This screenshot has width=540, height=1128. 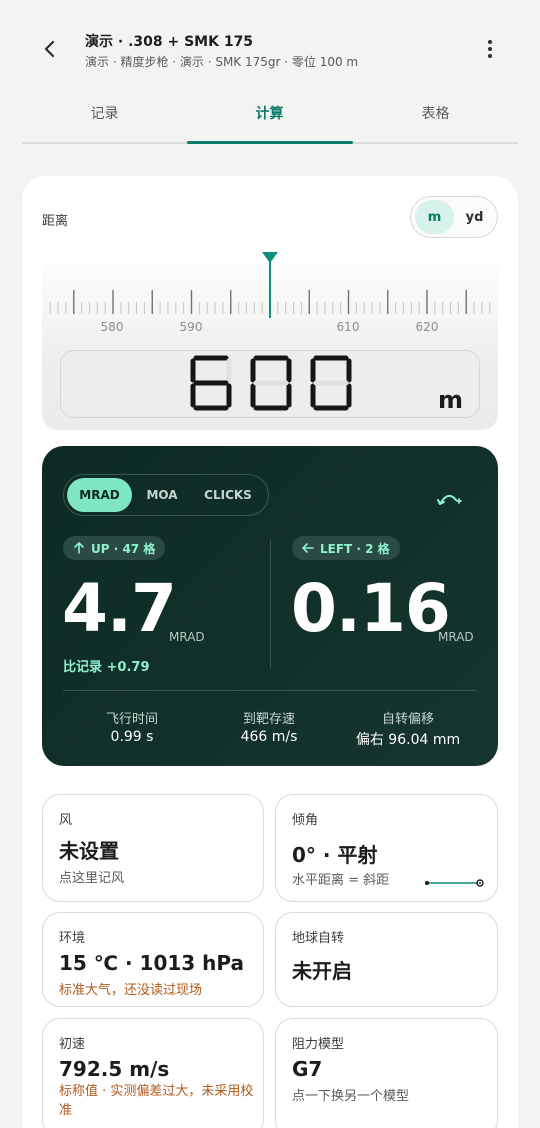 What do you see at coordinates (318, 1044) in the screenshot?
I see `card-label: 阻力模型` at bounding box center [318, 1044].